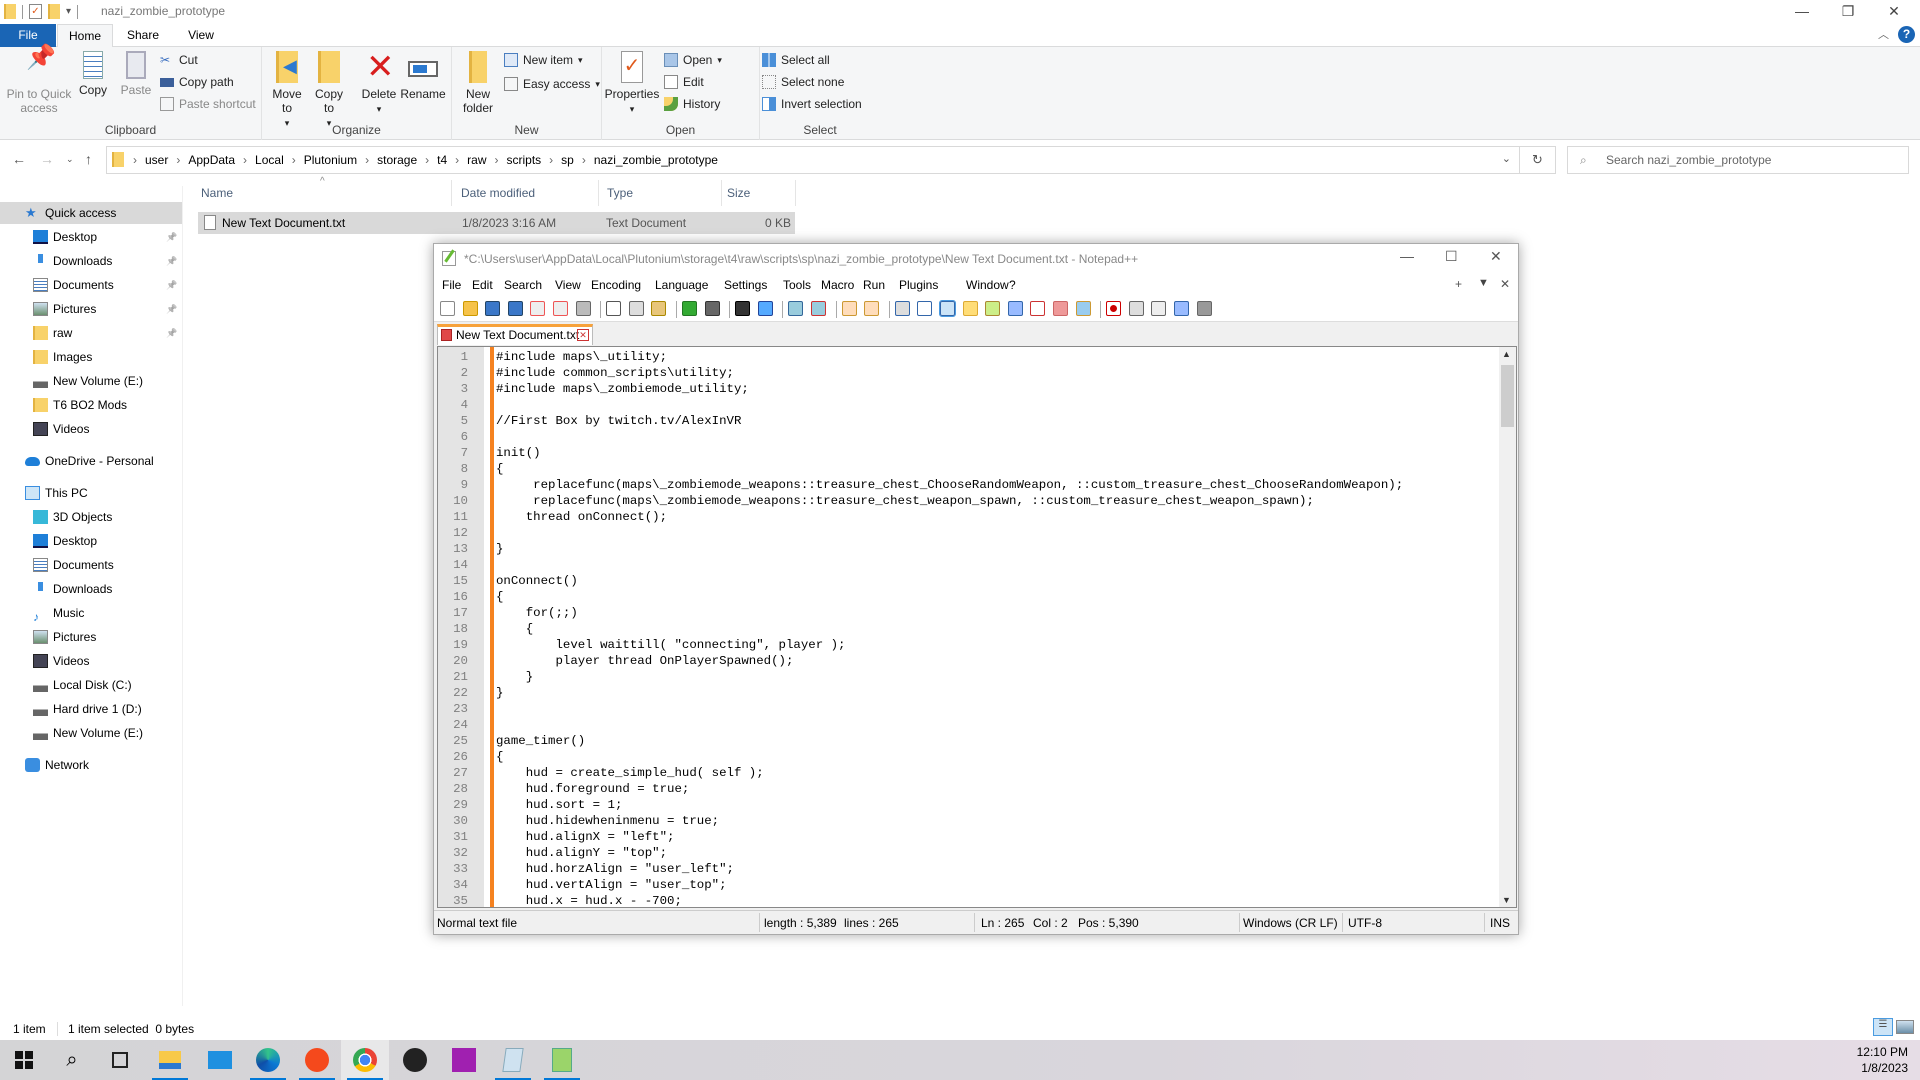 The width and height of the screenshot is (1920, 1080). What do you see at coordinates (583, 335) in the screenshot?
I see `tab-close-icon: ✕` at bounding box center [583, 335].